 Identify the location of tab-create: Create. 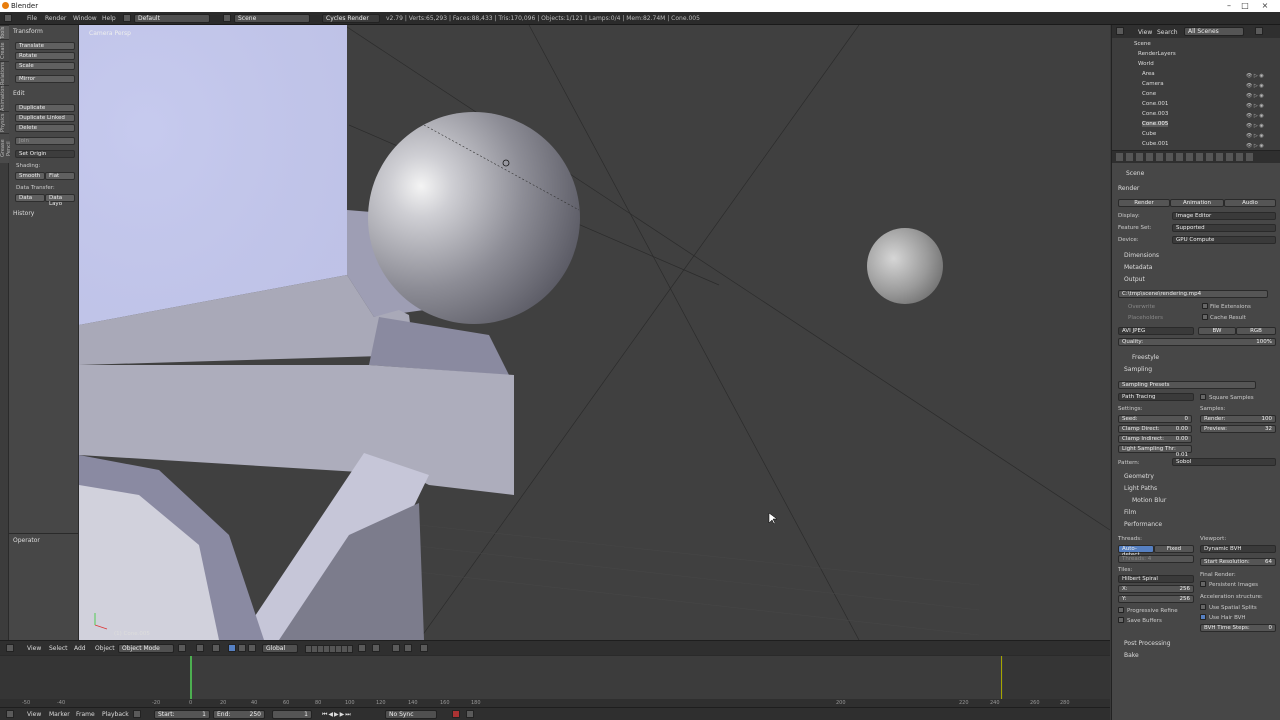
(4, 50).